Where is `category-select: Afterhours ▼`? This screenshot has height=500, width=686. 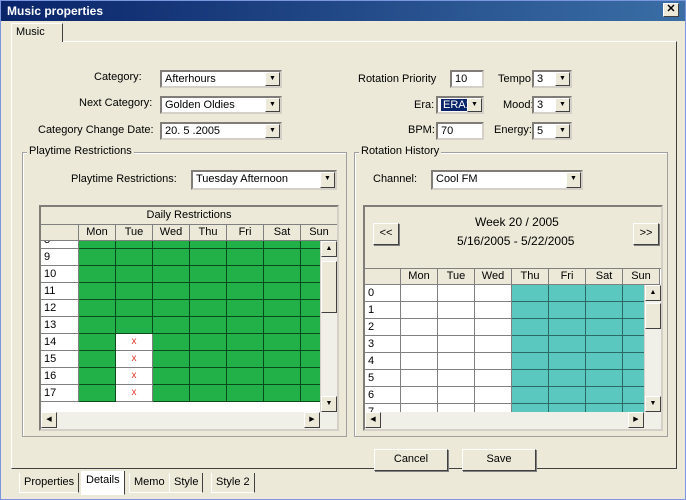
category-select: Afterhours ▼ is located at coordinates (221, 79).